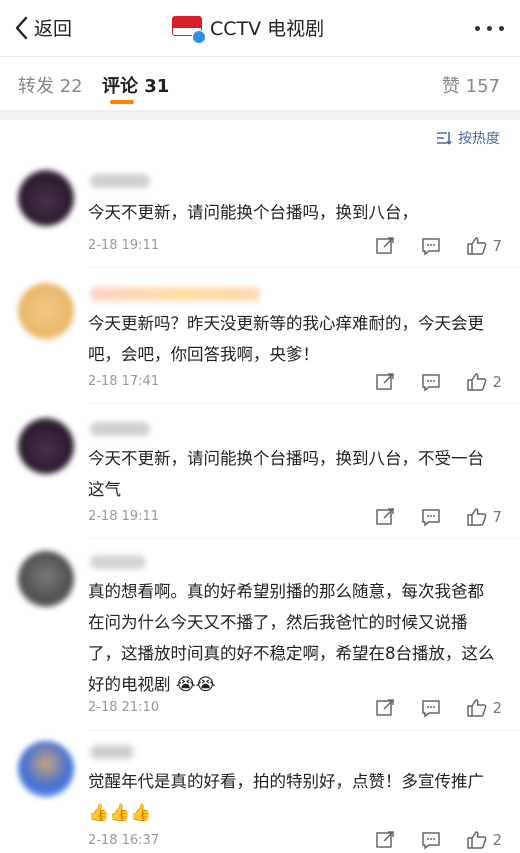  Describe the element at coordinates (471, 85) in the screenshot. I see `tab-likes: 赞 157` at that location.